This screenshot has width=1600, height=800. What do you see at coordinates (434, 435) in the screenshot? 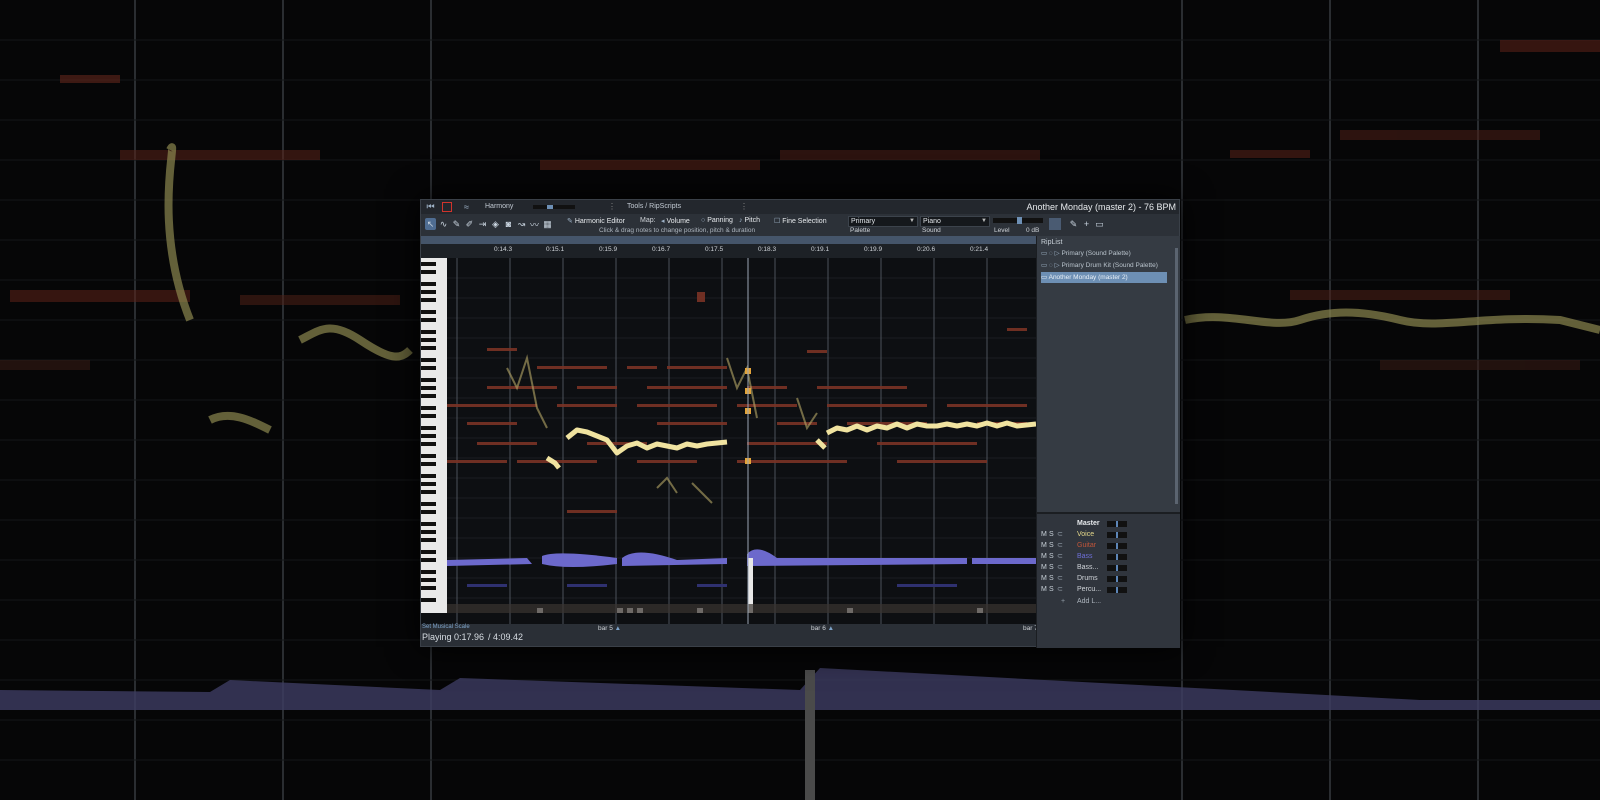
I see `piano-keyboard` at bounding box center [434, 435].